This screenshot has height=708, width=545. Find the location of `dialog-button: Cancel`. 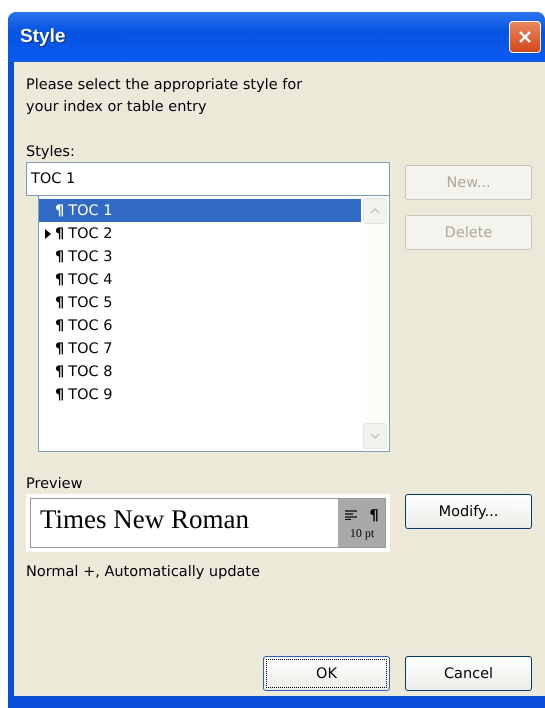

dialog-button: Cancel is located at coordinates (468, 673).